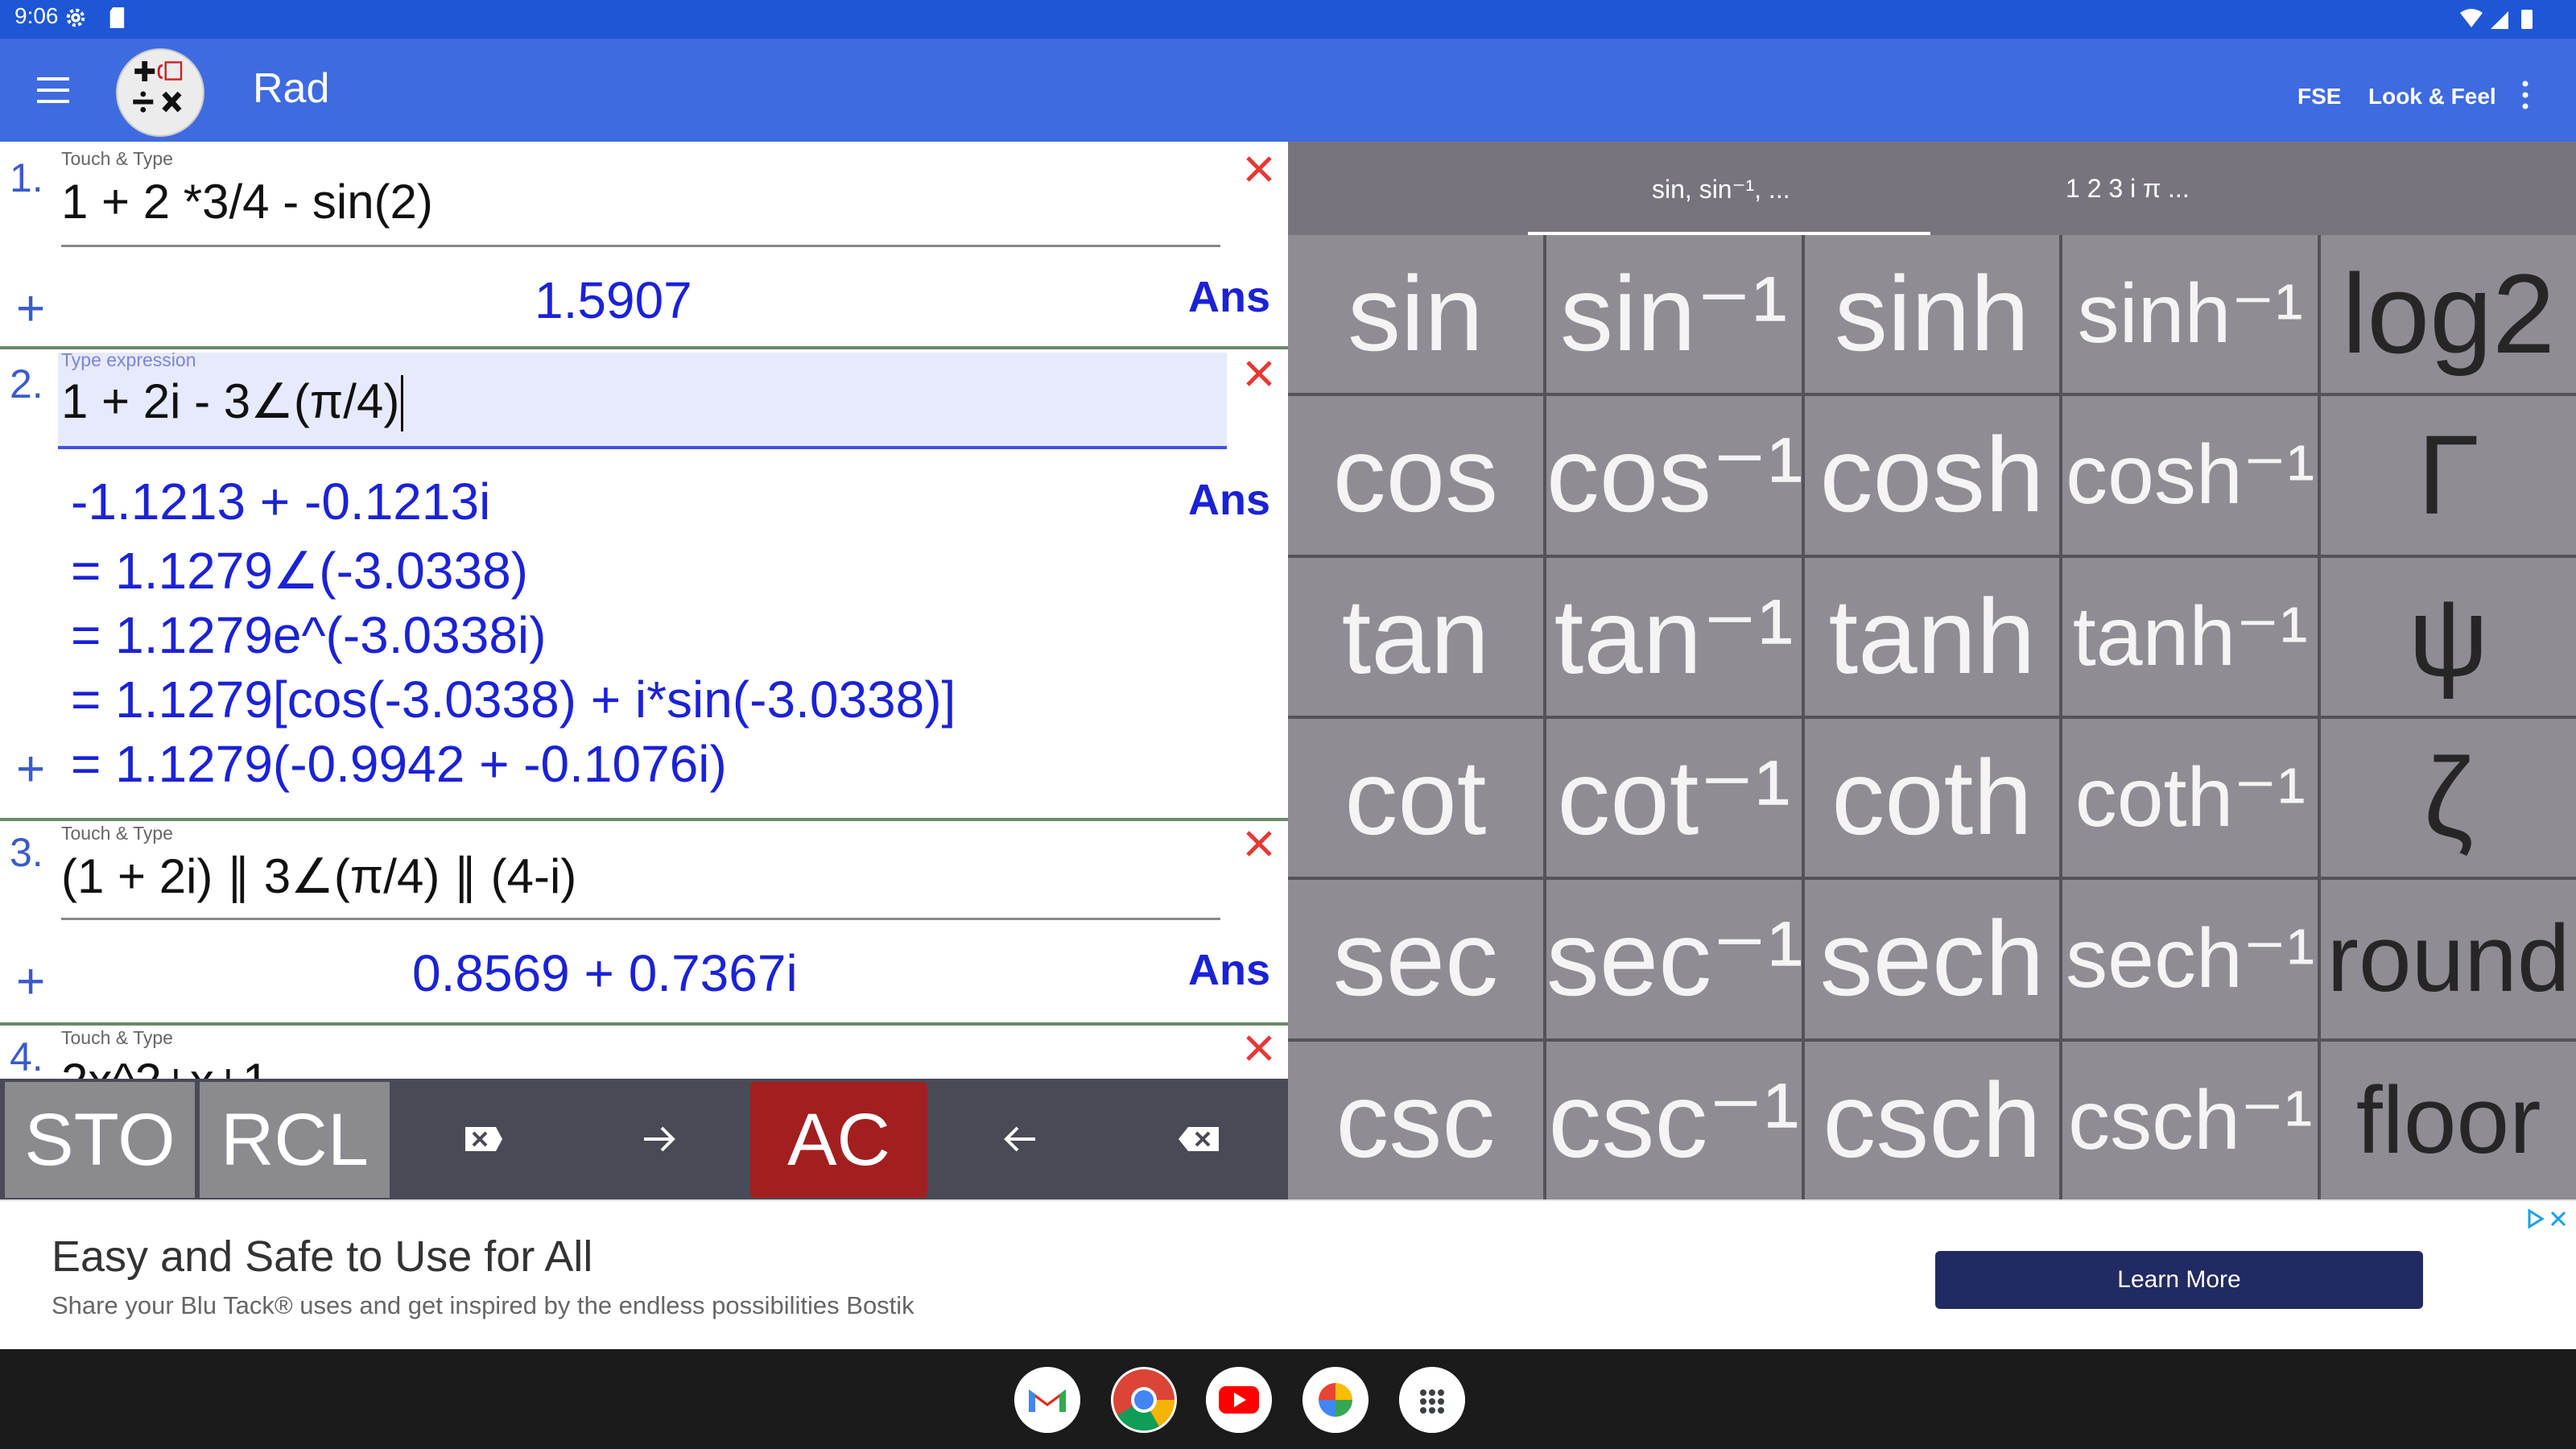  Describe the element at coordinates (295, 1140) in the screenshot. I see `rcl-key: RCL` at that location.